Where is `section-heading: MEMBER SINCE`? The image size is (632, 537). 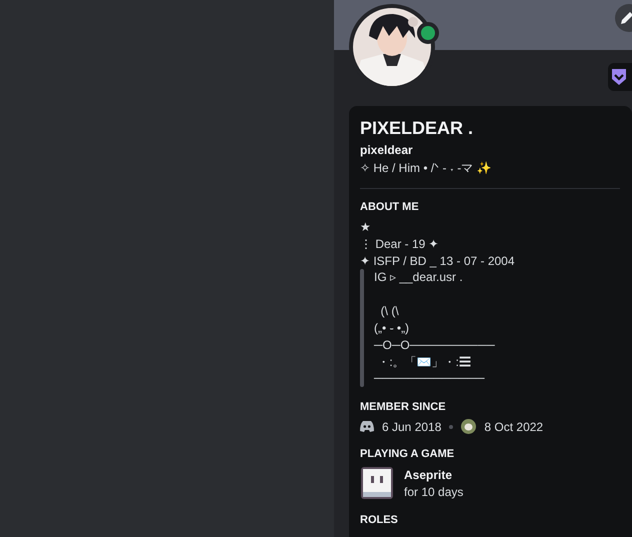
section-heading: MEMBER SINCE is located at coordinates (403, 407).